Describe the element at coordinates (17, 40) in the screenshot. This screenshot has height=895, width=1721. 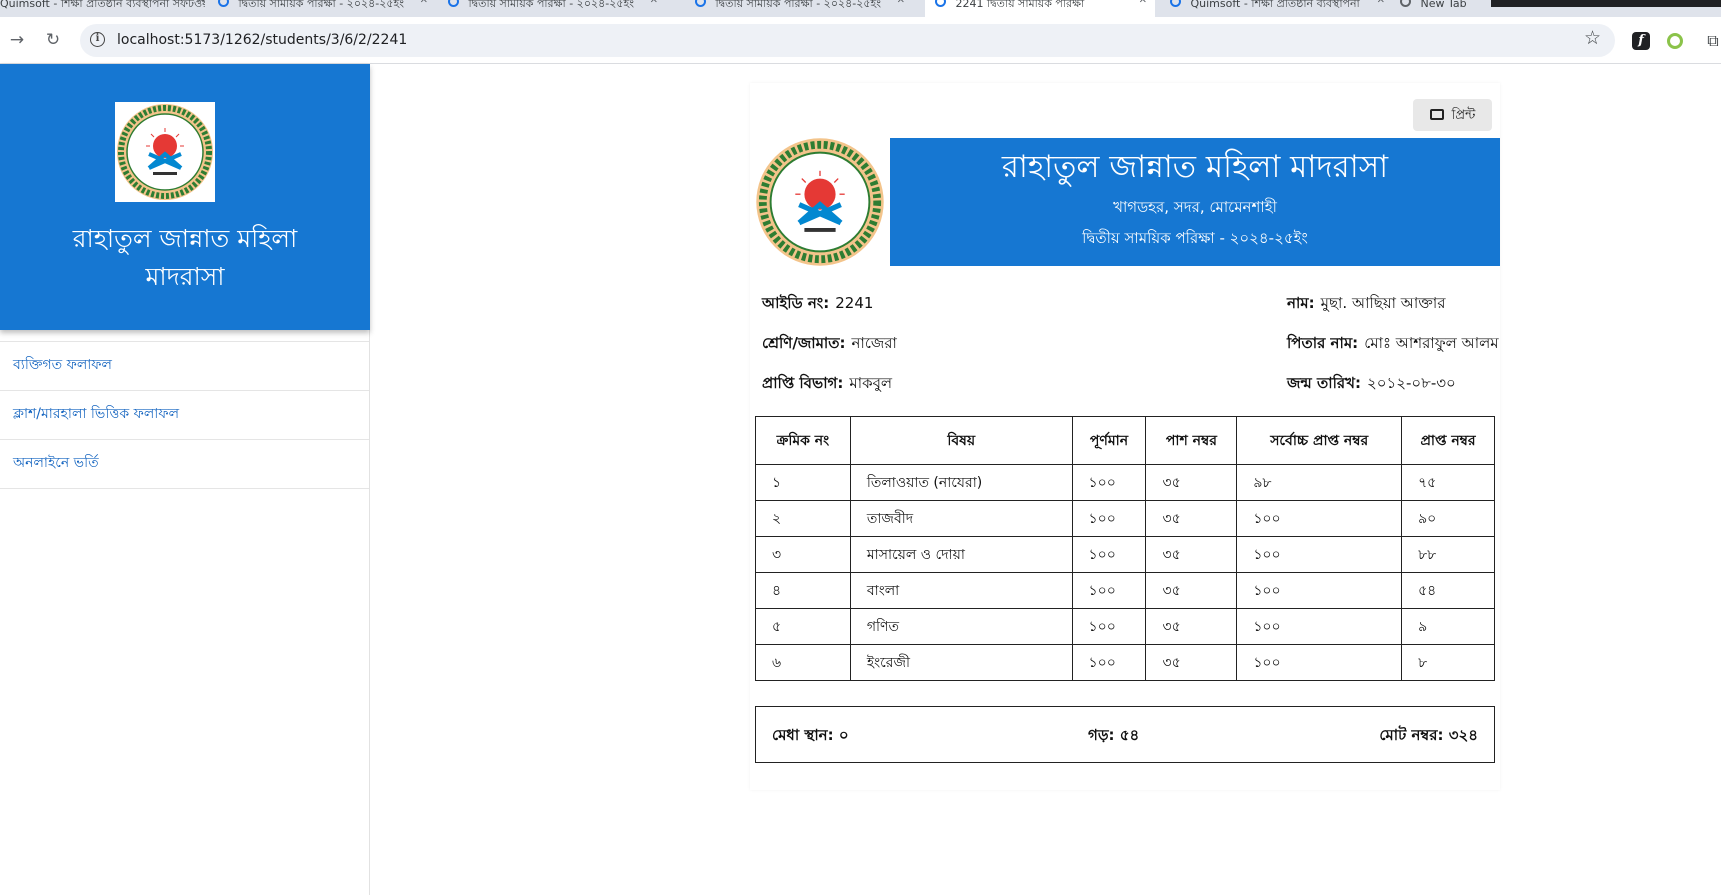
I see `forward-arrow-icon: →` at that location.